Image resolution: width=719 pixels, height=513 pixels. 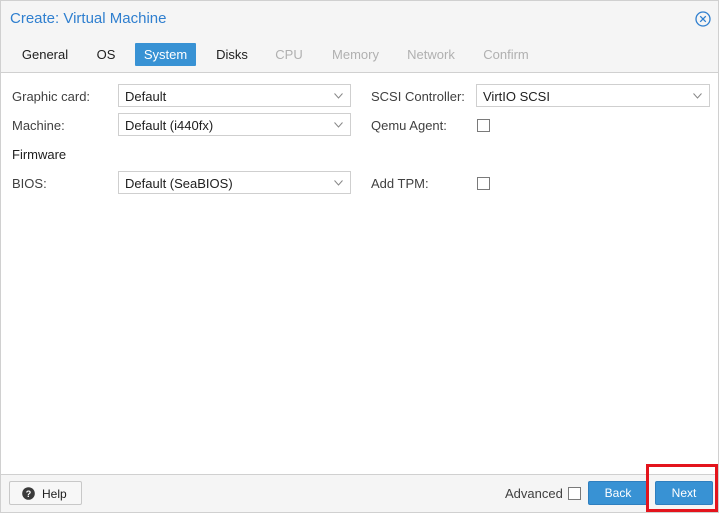 I want to click on machine-select: Default (i440fx), so click(x=234, y=124).